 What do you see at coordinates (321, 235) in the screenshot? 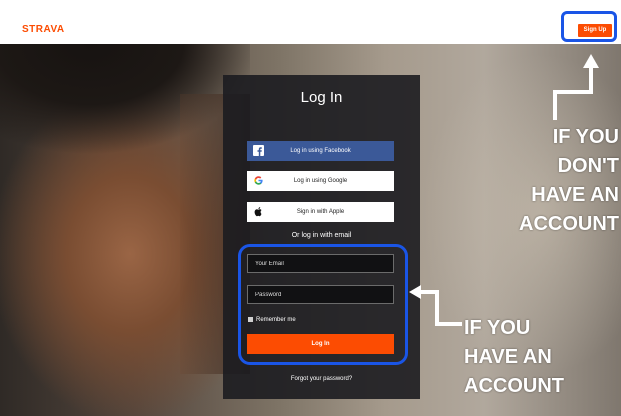
I see `or-divider-text: Or log in with email` at bounding box center [321, 235].